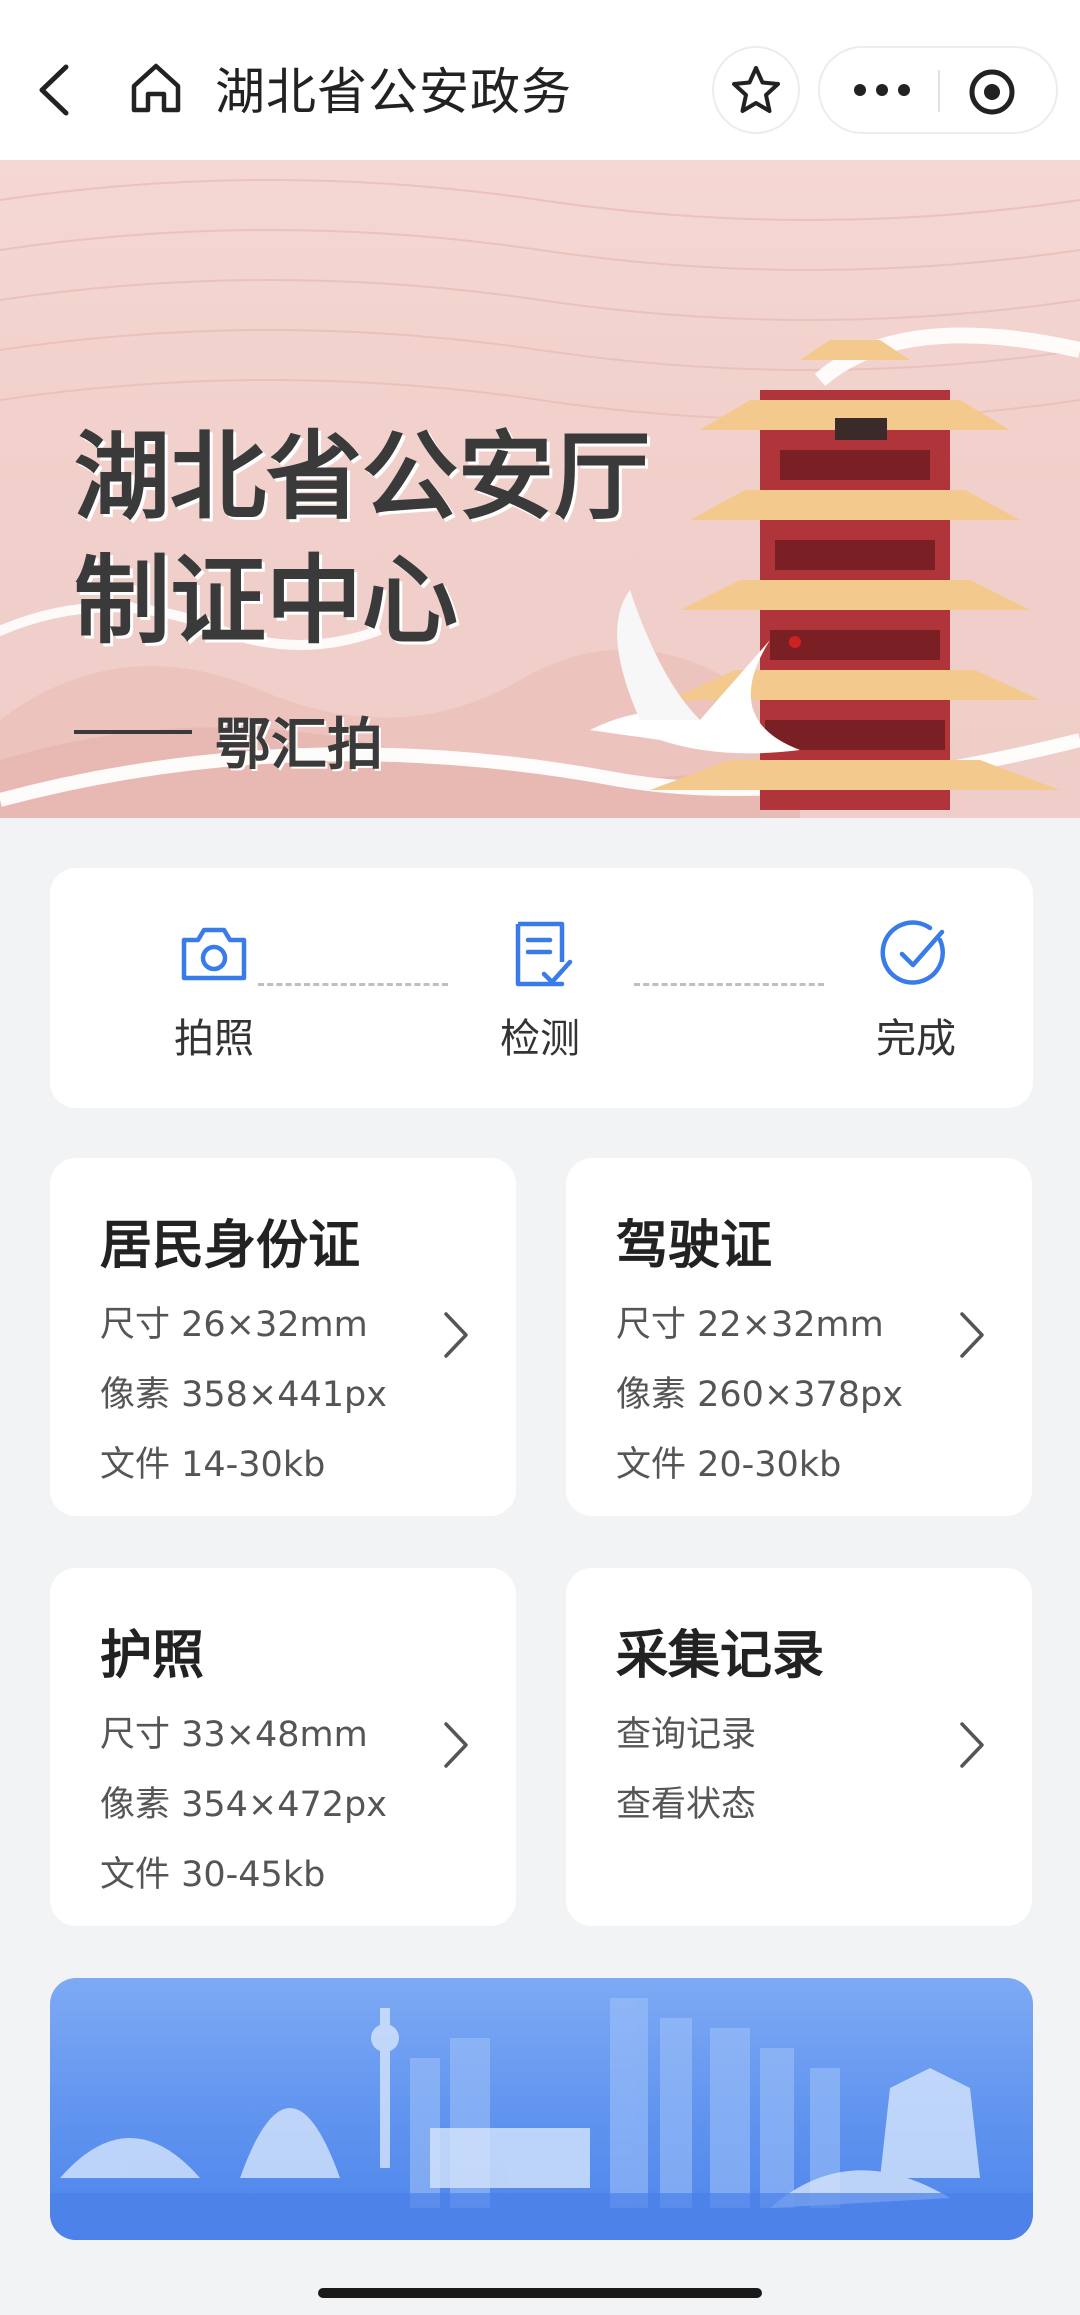  What do you see at coordinates (799, 1747) in the screenshot?
I see `collection-records-option: 采集记录 查询记录 查看状态` at bounding box center [799, 1747].